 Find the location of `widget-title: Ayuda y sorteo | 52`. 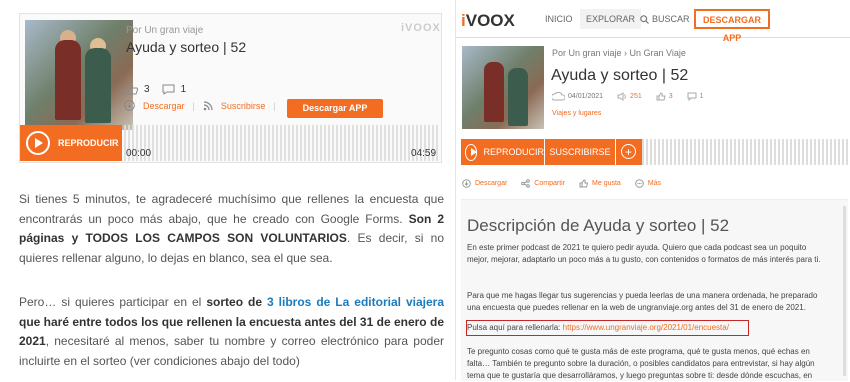

widget-title: Ayuda y sorteo | 52 is located at coordinates (186, 47).